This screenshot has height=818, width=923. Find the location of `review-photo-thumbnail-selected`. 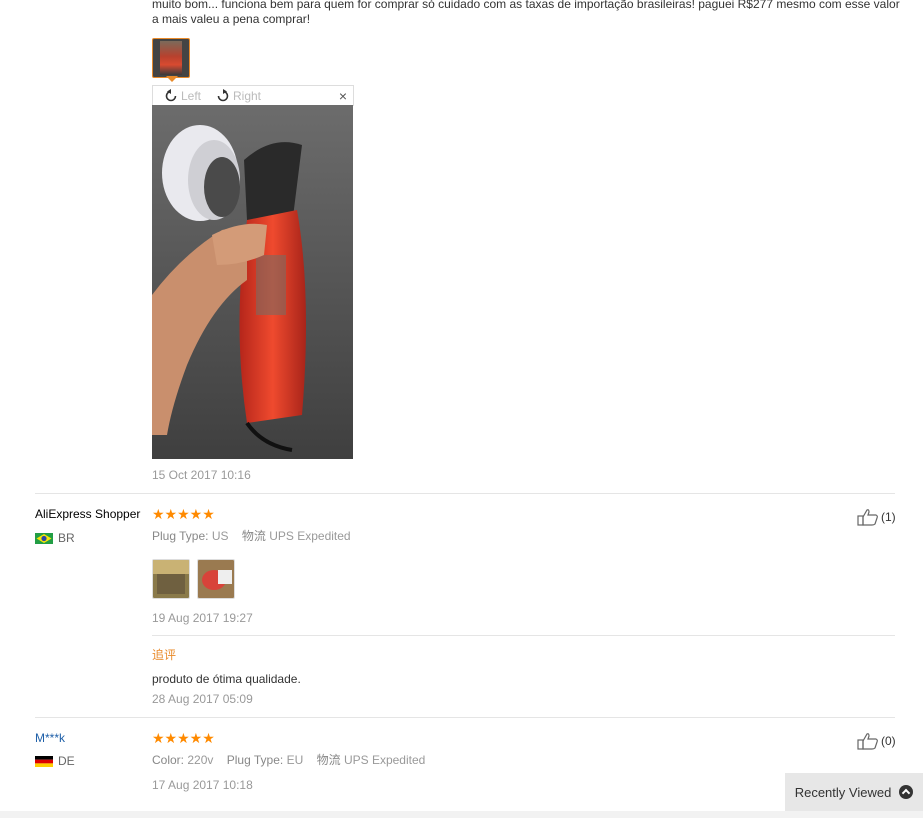

review-photo-thumbnail-selected is located at coordinates (171, 58).